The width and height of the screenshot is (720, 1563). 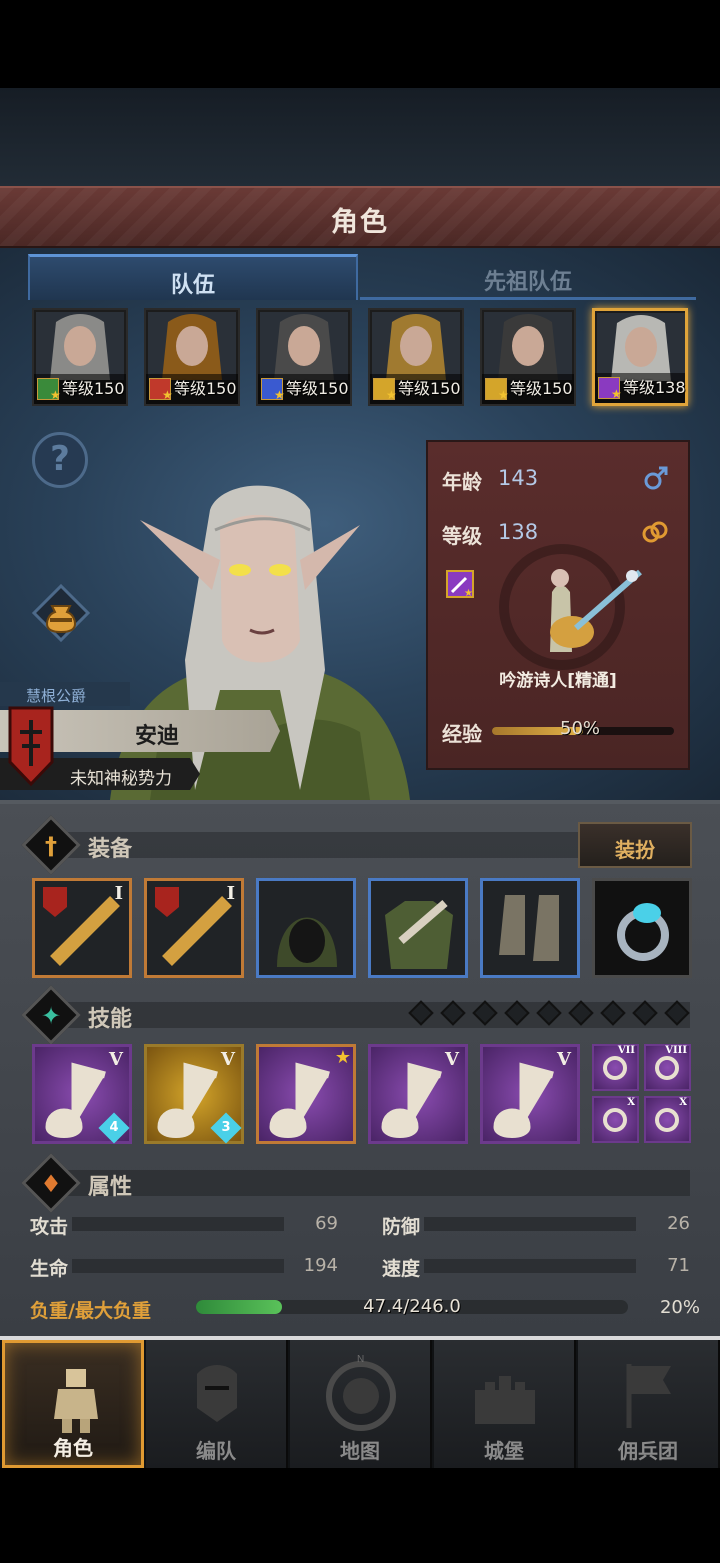 I want to click on attributes-section-header: ♦ 属性, so click(x=360, y=1183).